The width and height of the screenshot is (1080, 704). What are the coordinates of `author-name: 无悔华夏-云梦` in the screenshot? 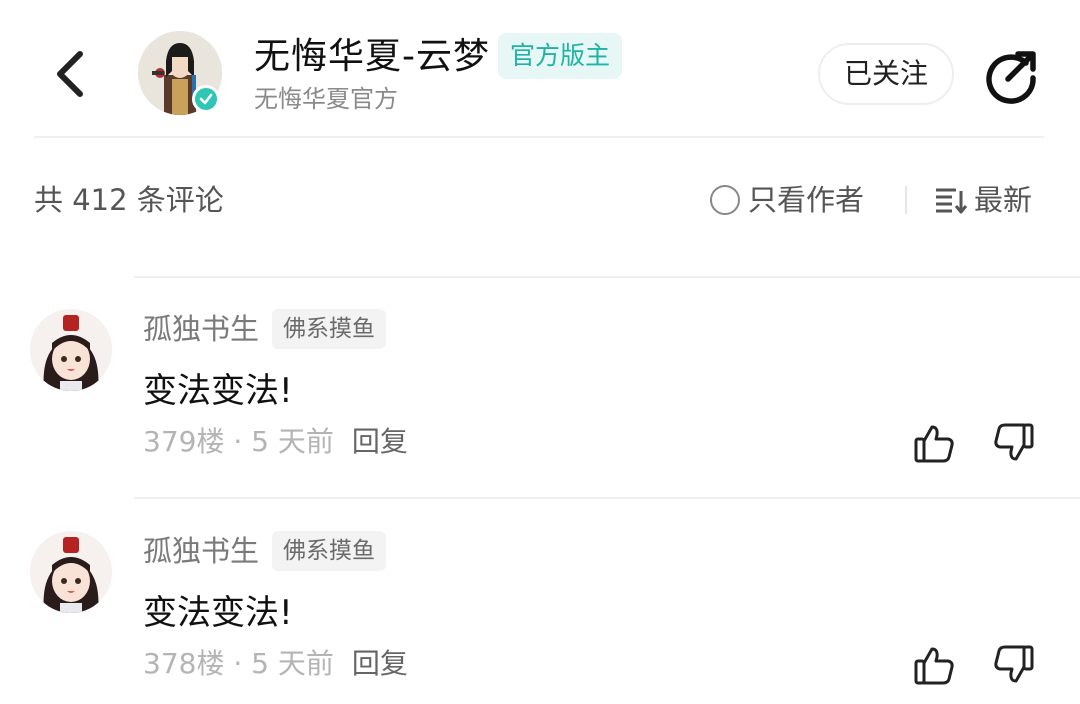 It's located at (372, 57).